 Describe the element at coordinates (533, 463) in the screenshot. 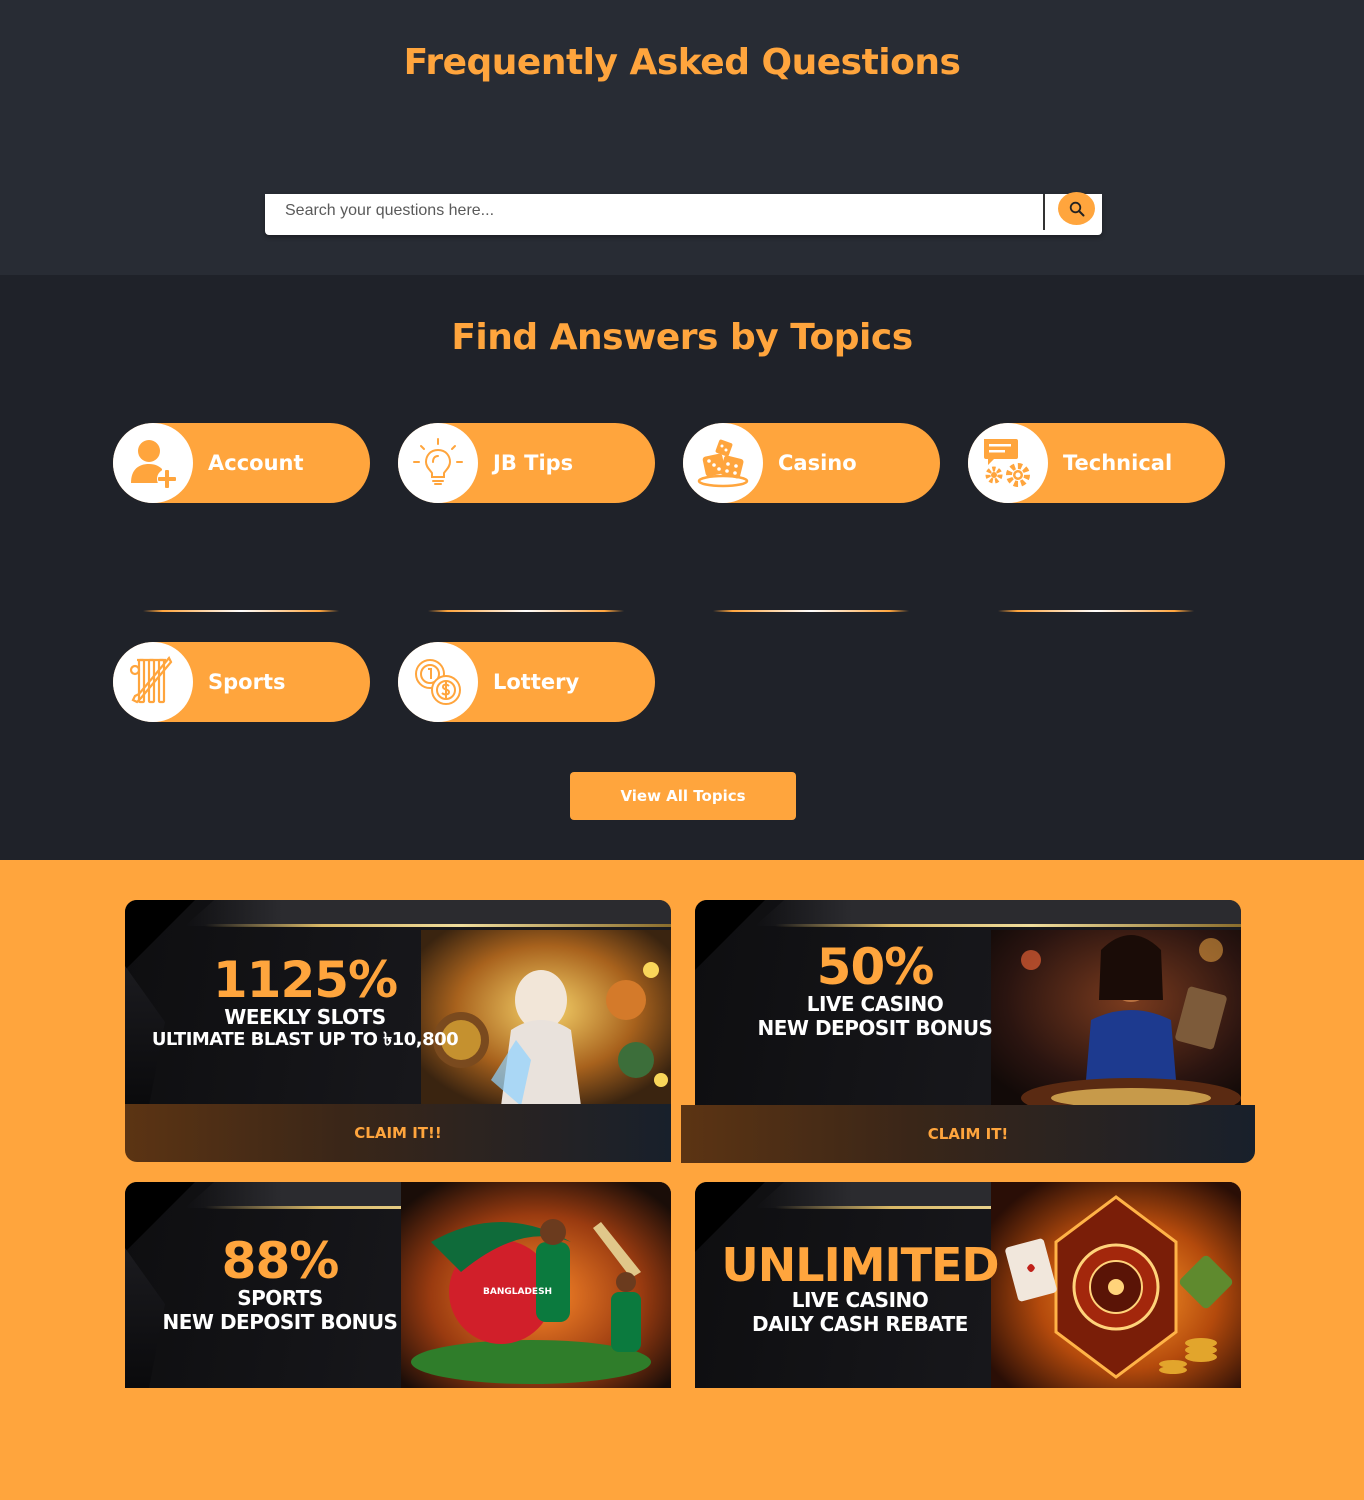

I see `topic-label: JB Tips` at that location.